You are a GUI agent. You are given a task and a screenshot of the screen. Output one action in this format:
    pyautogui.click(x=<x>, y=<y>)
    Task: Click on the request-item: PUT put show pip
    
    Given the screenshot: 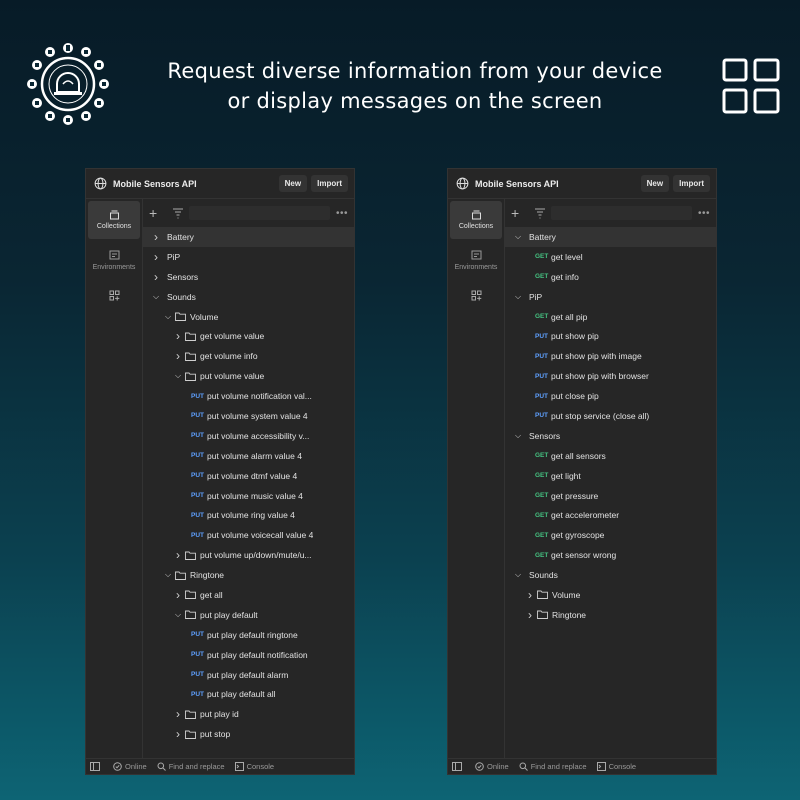 What is the action you would take?
    pyautogui.click(x=610, y=336)
    